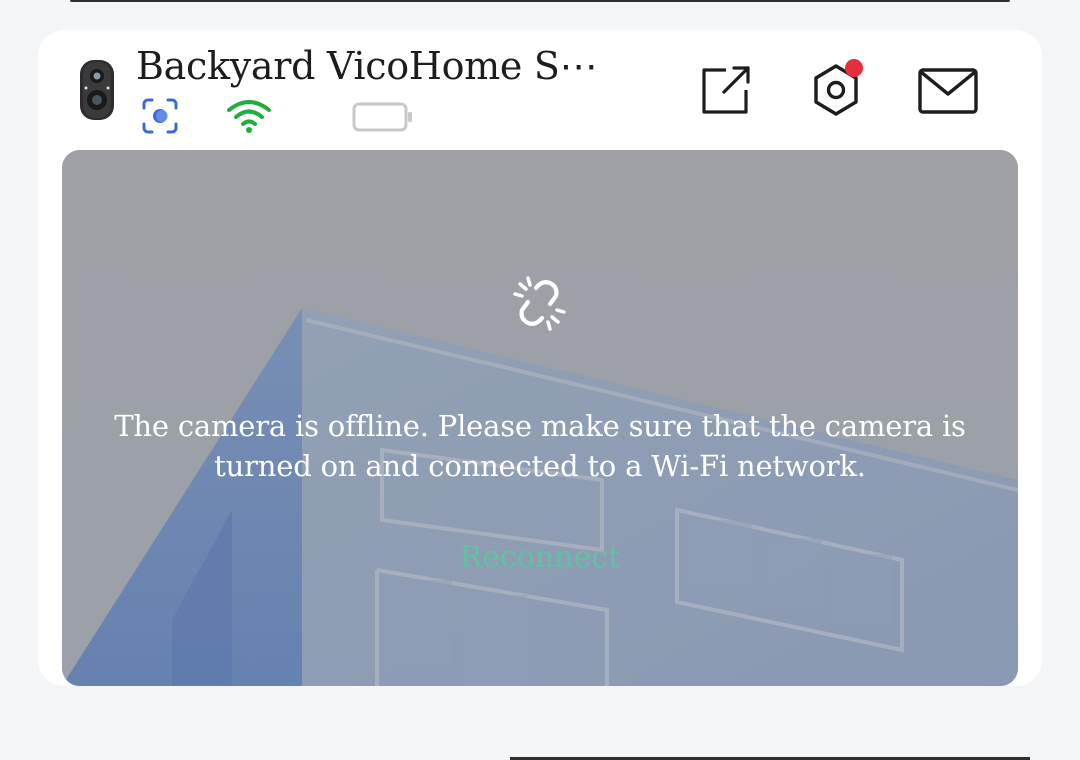 Image resolution: width=1080 pixels, height=760 pixels. I want to click on wifi-icon, so click(249, 118).